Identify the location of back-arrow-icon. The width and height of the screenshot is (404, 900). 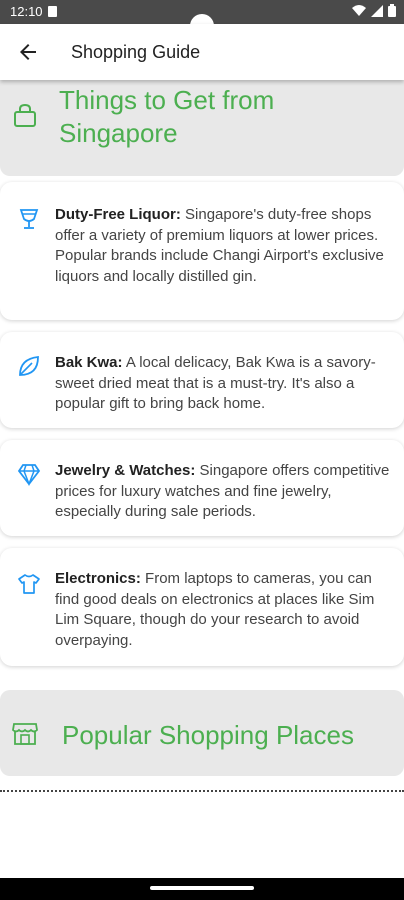
(28, 52).